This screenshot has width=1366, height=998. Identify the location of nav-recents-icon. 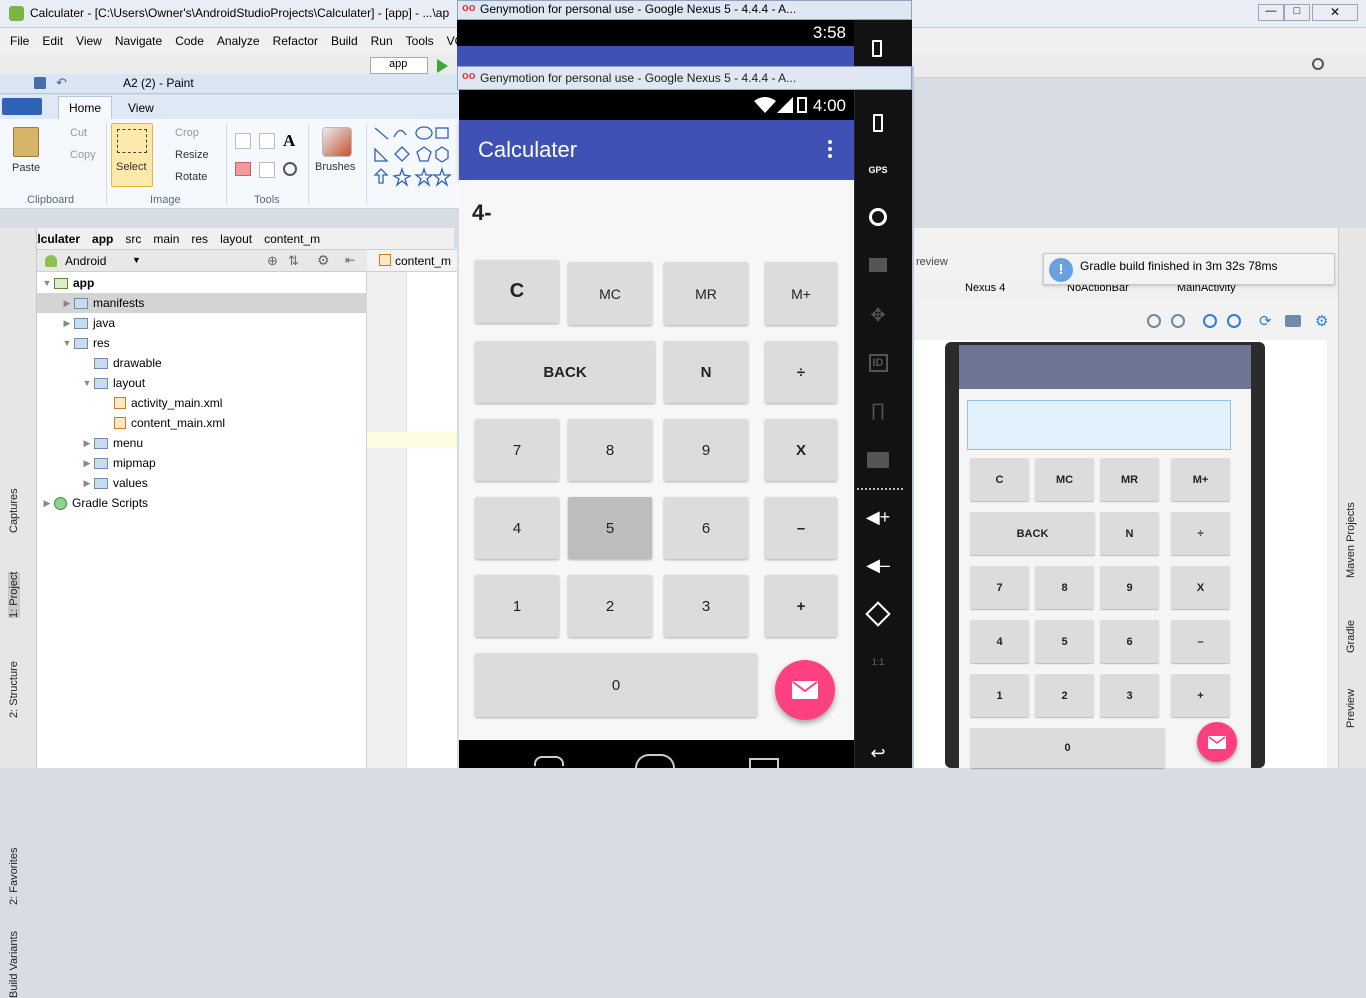
(764, 763).